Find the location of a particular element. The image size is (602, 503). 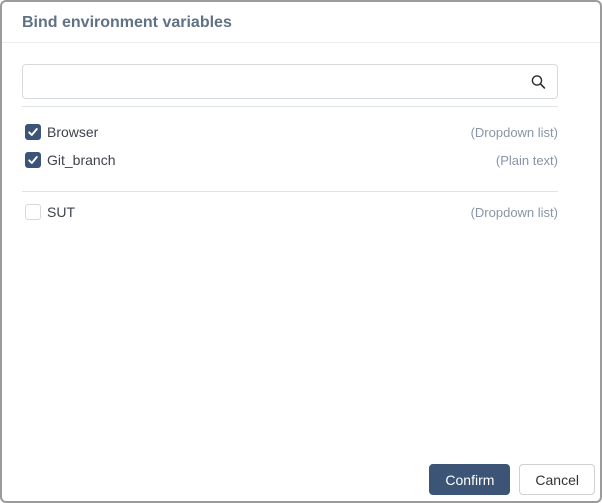

dialog-header: Bind environment variables is located at coordinates (301, 22).